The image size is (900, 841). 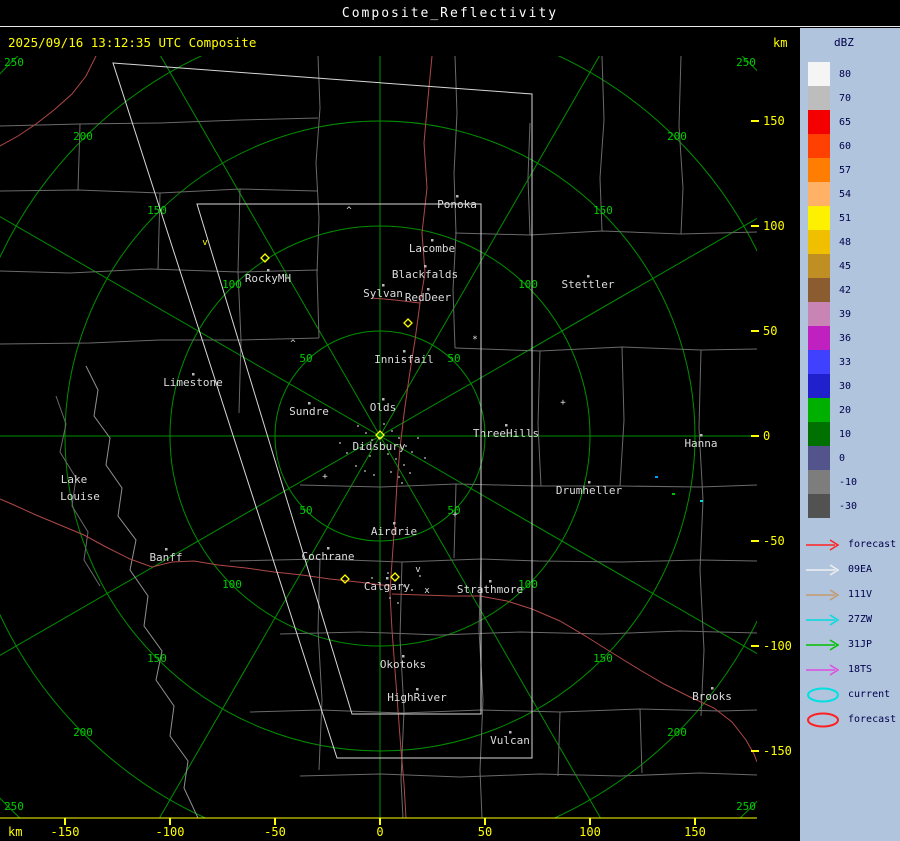 I want to click on colorbar-label: 54, so click(x=845, y=194).